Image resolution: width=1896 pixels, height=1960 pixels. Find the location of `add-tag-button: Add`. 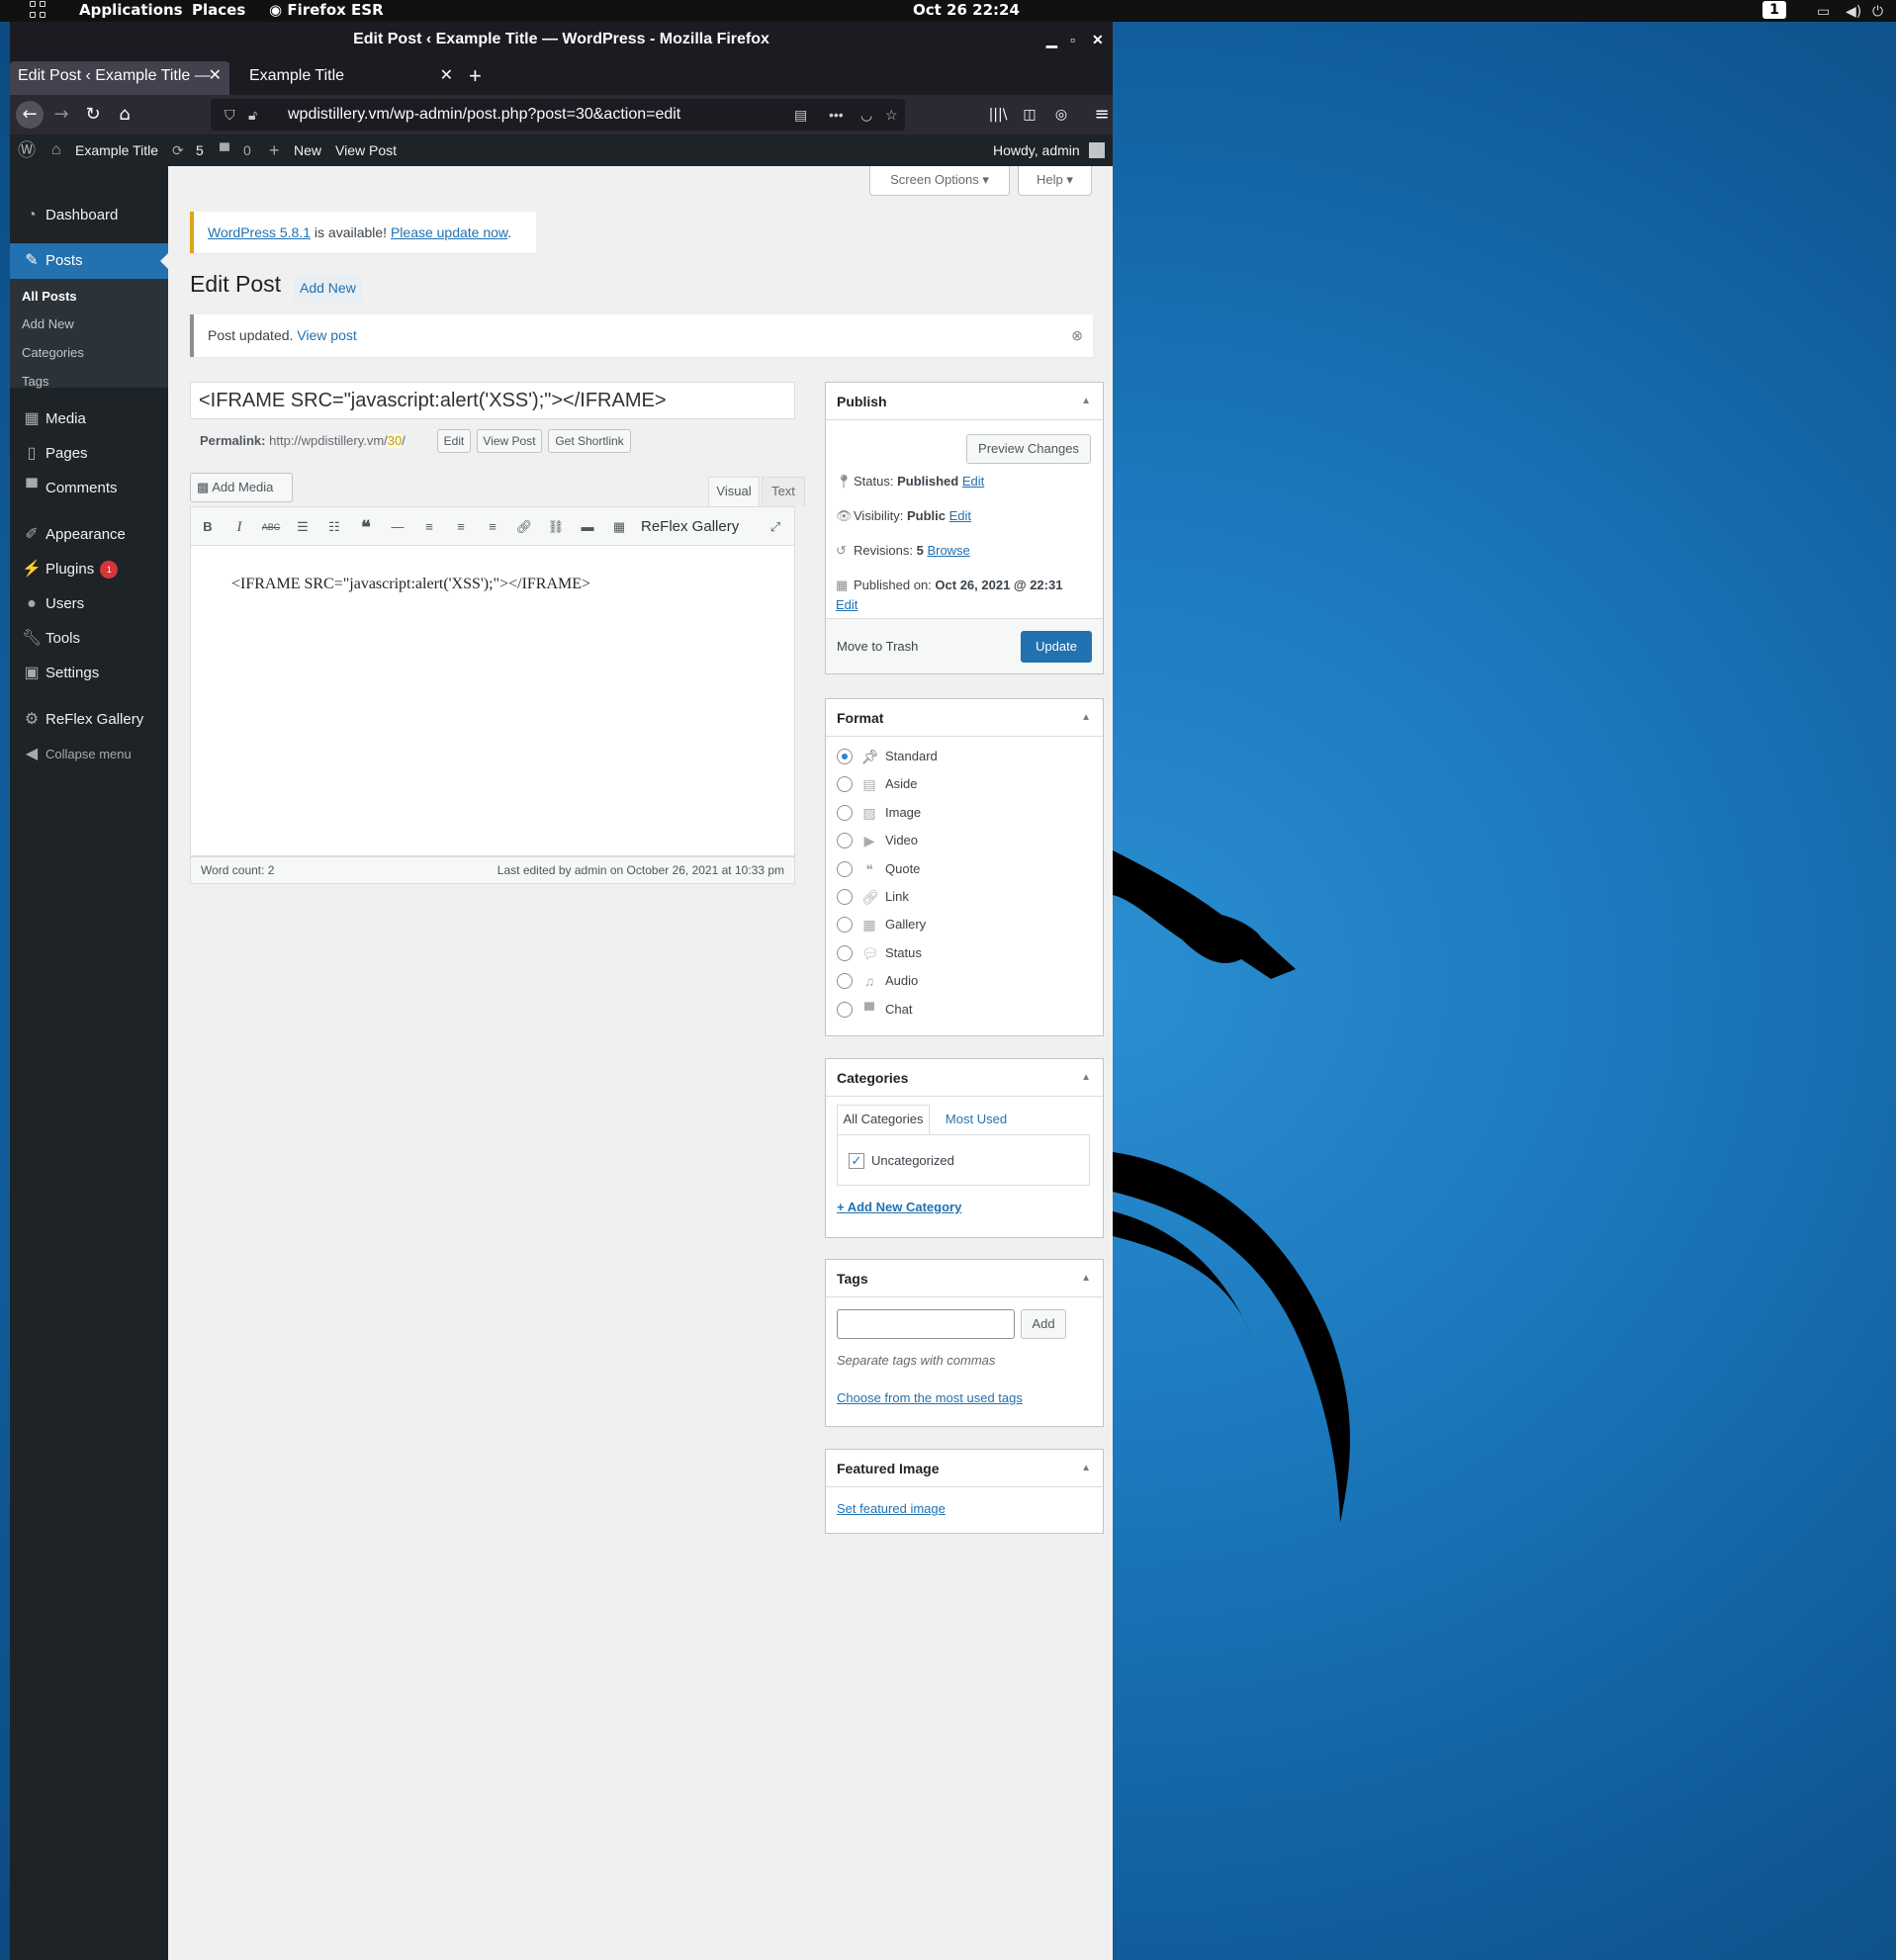

add-tag-button: Add is located at coordinates (1043, 1324).